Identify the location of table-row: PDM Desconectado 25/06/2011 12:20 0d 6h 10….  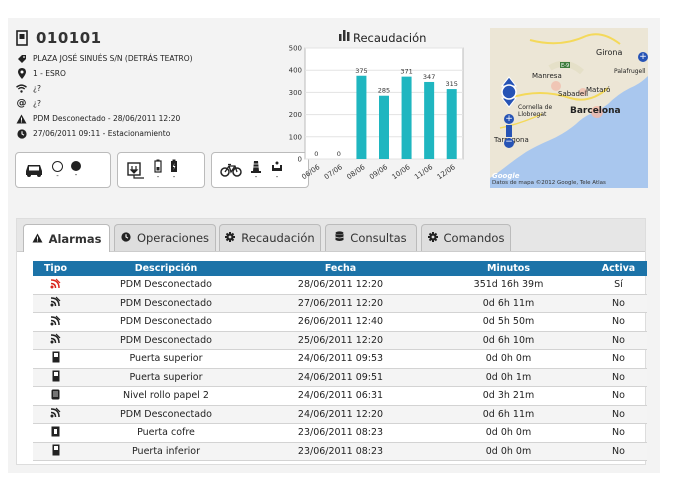
(340, 340).